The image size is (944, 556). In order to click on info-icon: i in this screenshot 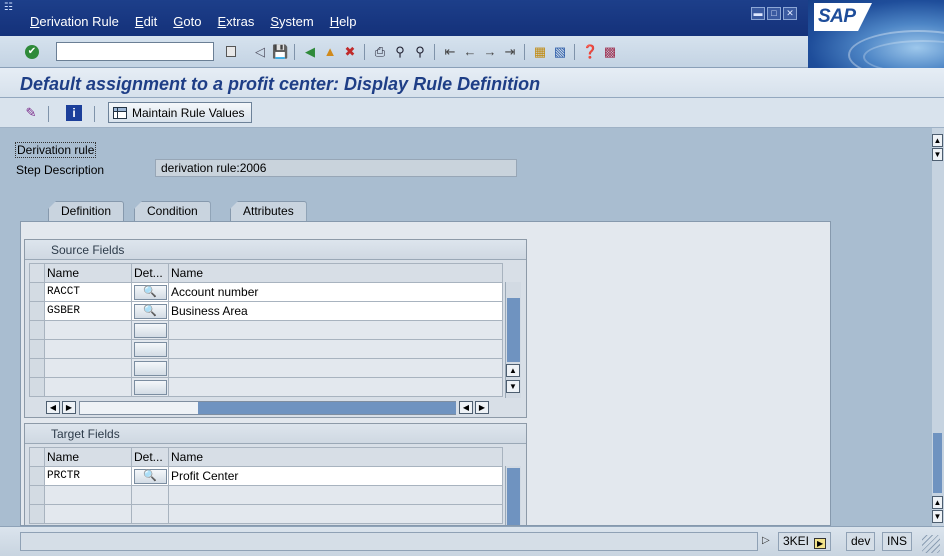, I will do `click(74, 113)`.